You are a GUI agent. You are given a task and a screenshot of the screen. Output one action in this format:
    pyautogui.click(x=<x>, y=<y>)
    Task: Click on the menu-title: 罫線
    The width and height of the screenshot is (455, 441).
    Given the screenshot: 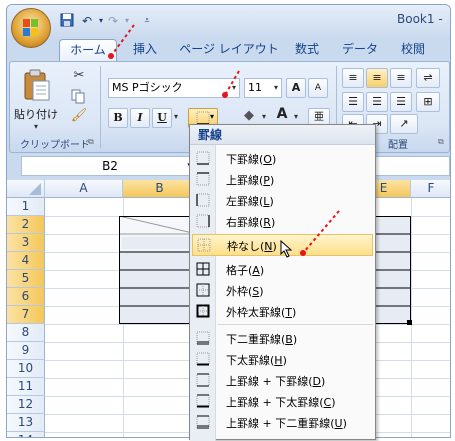 What is the action you would take?
    pyautogui.click(x=282, y=135)
    